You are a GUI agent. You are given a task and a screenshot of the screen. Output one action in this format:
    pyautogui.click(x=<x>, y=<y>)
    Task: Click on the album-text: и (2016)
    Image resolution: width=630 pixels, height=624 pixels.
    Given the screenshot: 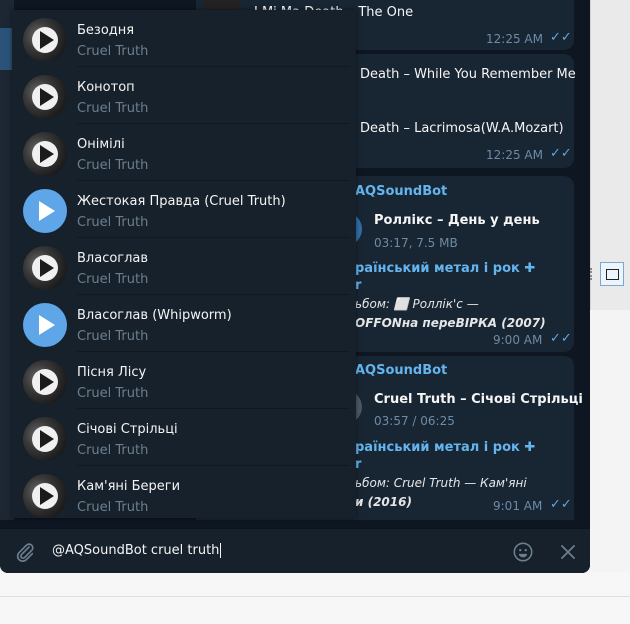 What is the action you would take?
    pyautogui.click(x=383, y=502)
    